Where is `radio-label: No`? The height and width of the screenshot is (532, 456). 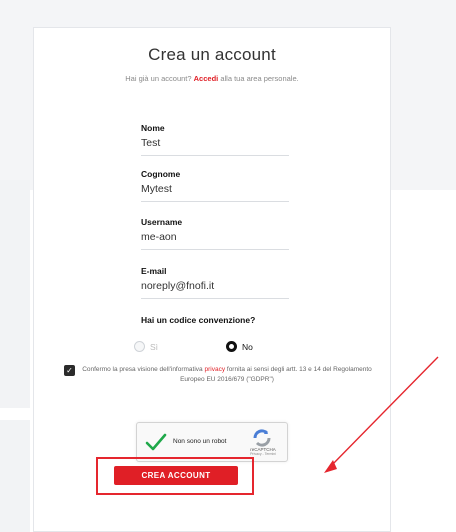 radio-label: No is located at coordinates (247, 346).